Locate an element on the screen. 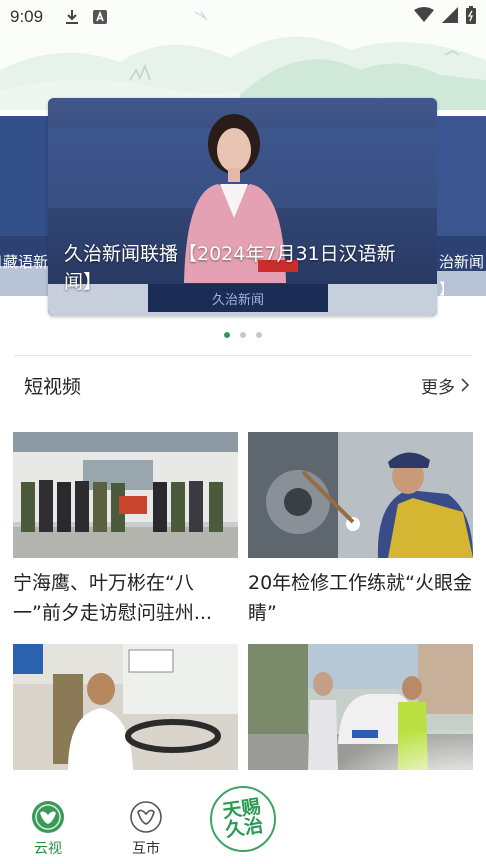 The height and width of the screenshot is (864, 486). section-title: 短视频 is located at coordinates (53, 386).